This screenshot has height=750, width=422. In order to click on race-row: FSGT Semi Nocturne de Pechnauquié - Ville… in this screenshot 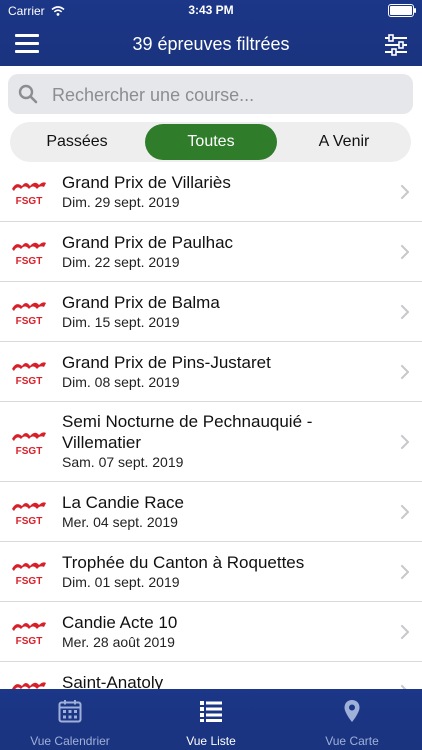, I will do `click(211, 442)`.